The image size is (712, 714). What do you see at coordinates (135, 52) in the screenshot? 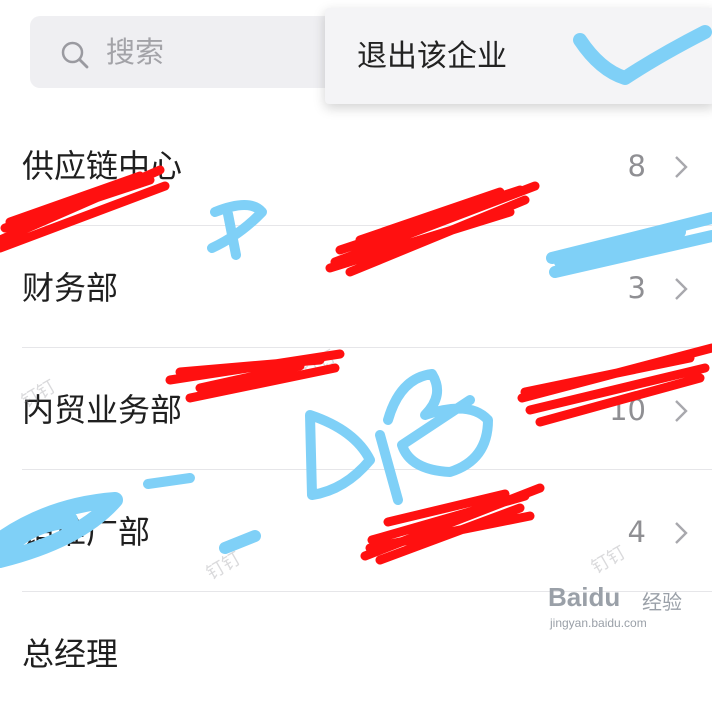
I see `search-placeholder: 搜索` at bounding box center [135, 52].